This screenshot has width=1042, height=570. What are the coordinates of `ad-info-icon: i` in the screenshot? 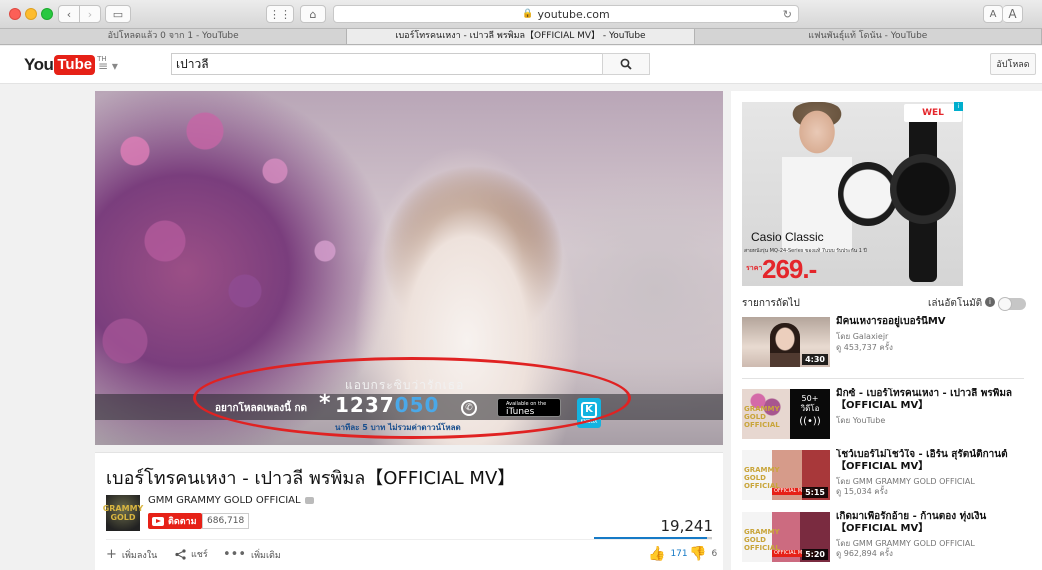 It's located at (958, 106).